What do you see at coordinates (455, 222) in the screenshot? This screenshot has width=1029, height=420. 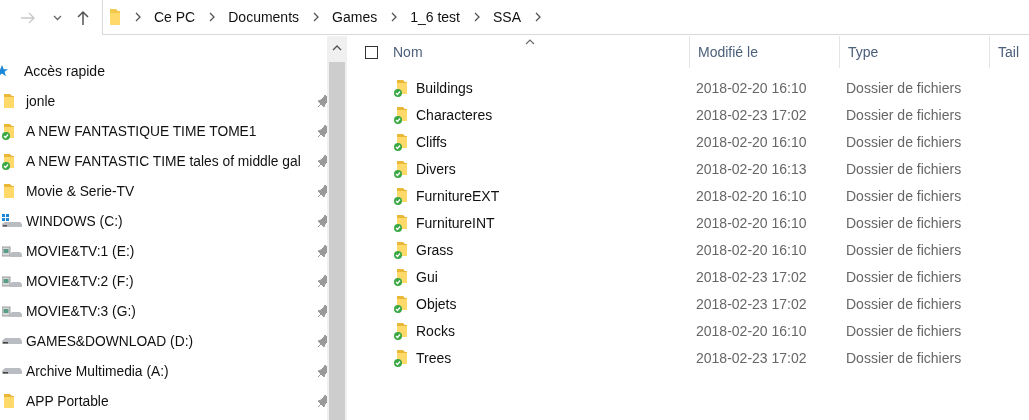 I see `file-name: FurnitureINT` at bounding box center [455, 222].